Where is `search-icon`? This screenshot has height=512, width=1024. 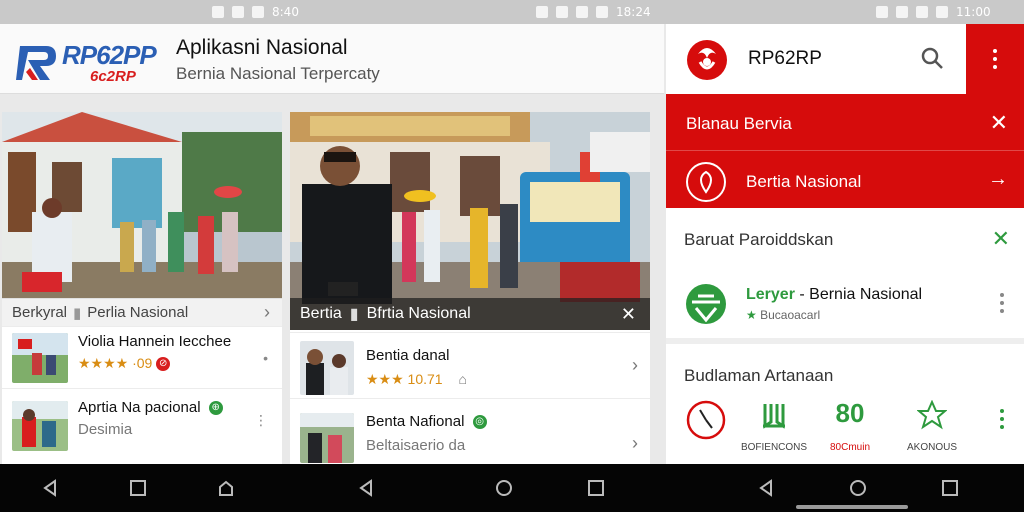
search-icon is located at coordinates (932, 58).